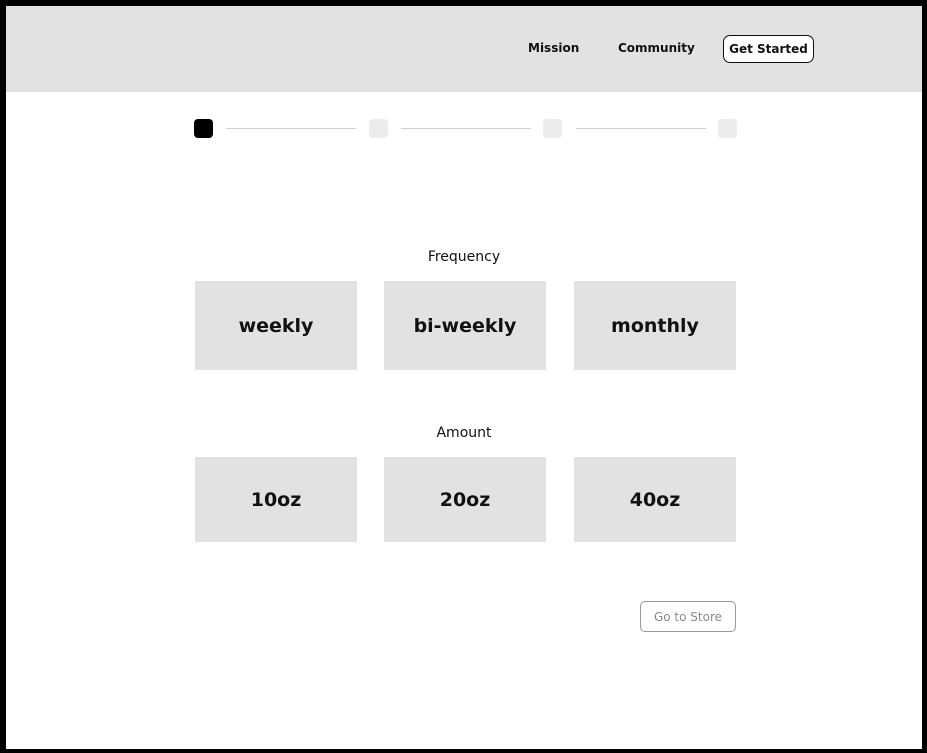 The image size is (927, 753). I want to click on nav-link-mission: Mission, so click(553, 48).